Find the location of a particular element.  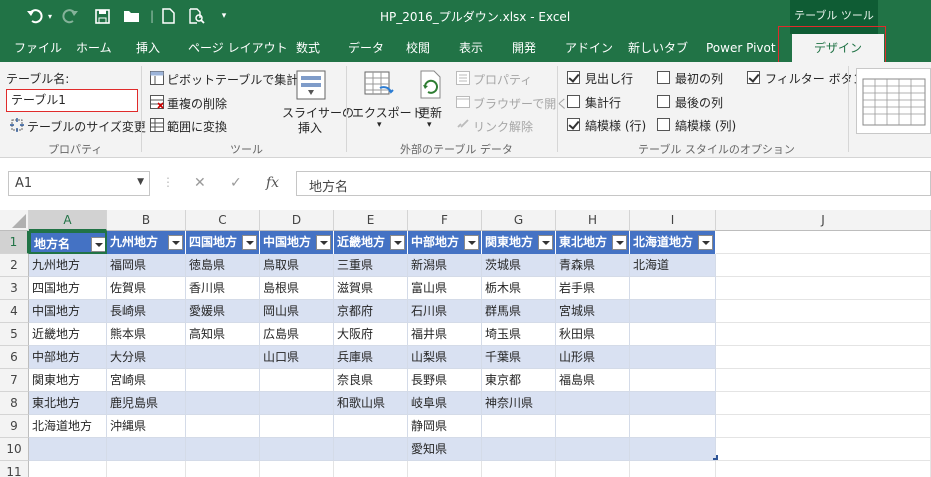

table-cell: 福井県 is located at coordinates (445, 334).